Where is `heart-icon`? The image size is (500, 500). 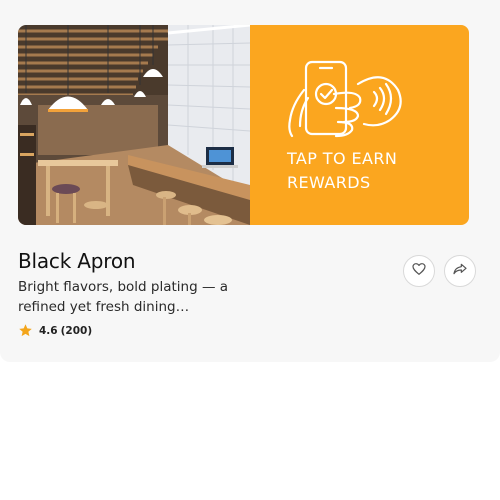 heart-icon is located at coordinates (419, 271).